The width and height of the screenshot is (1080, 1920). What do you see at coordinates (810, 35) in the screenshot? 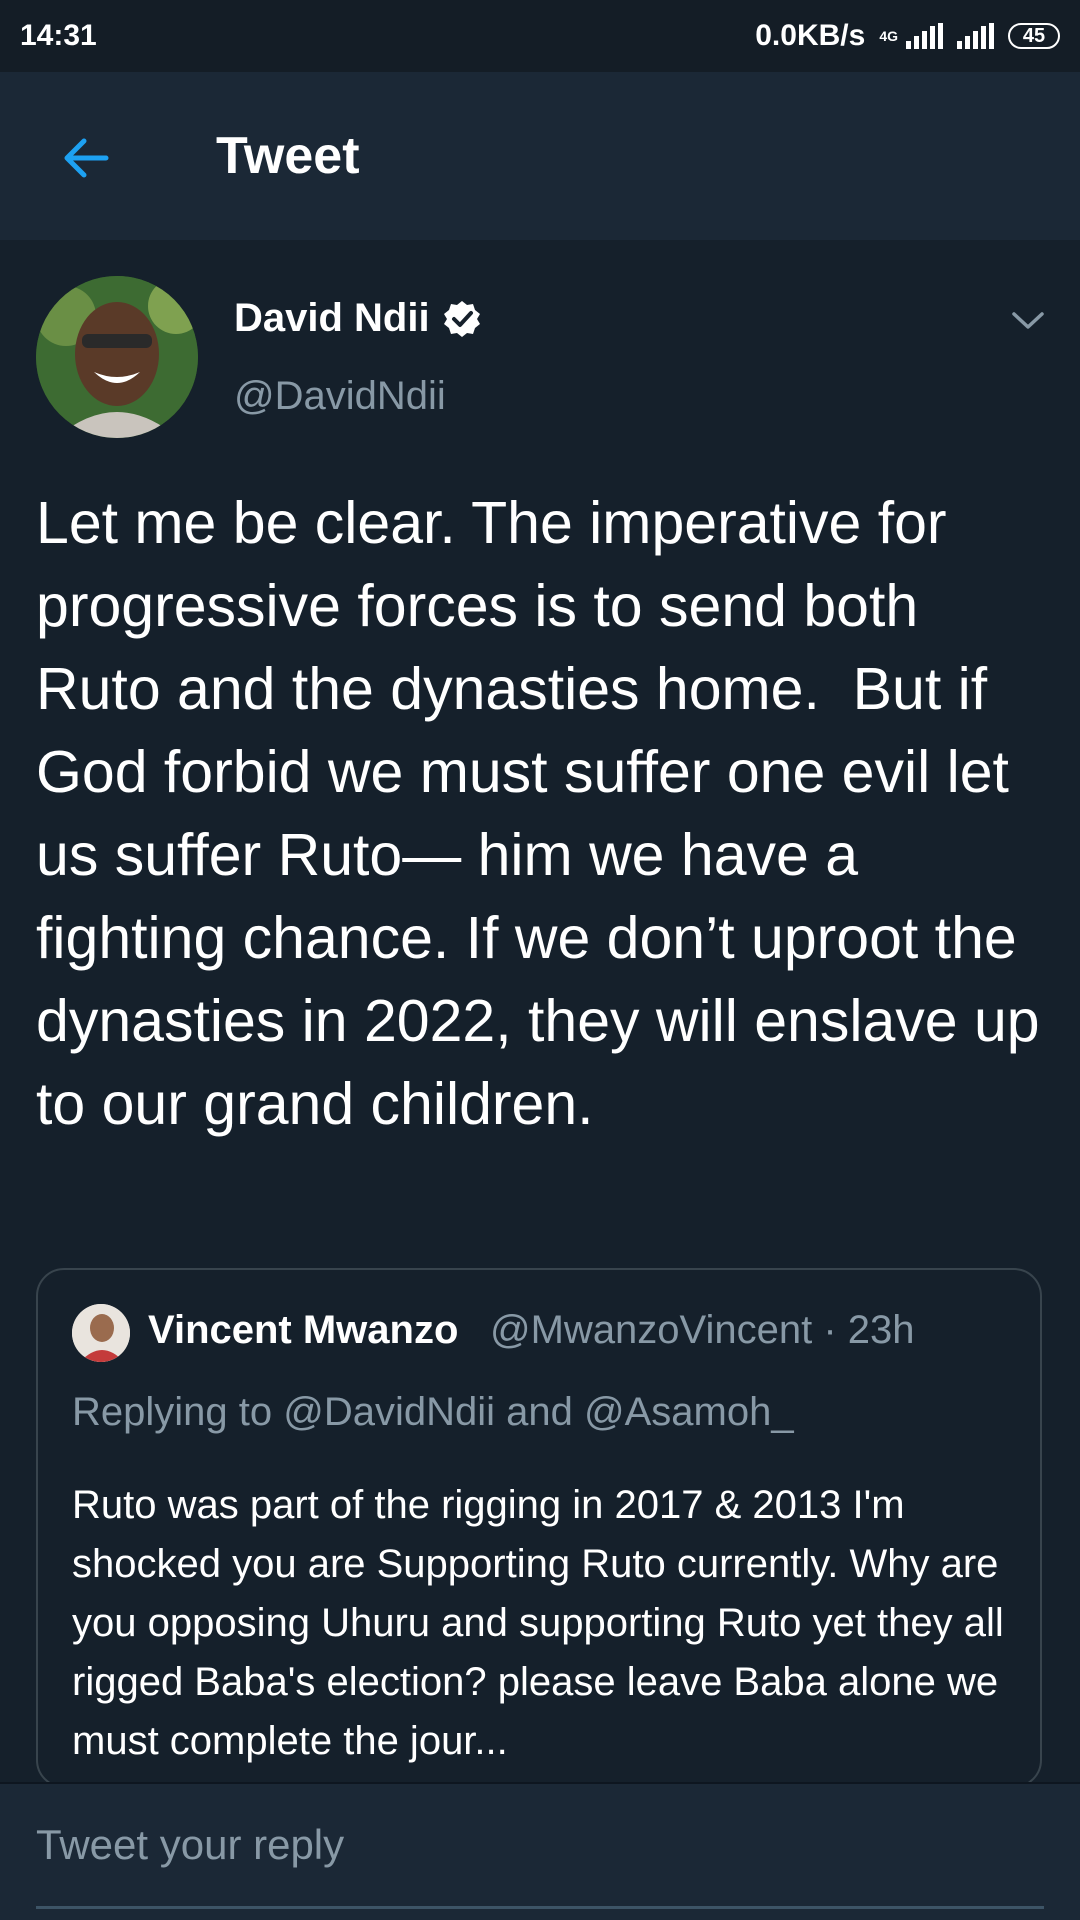
I see `network-speed: 0.0KB/s` at bounding box center [810, 35].